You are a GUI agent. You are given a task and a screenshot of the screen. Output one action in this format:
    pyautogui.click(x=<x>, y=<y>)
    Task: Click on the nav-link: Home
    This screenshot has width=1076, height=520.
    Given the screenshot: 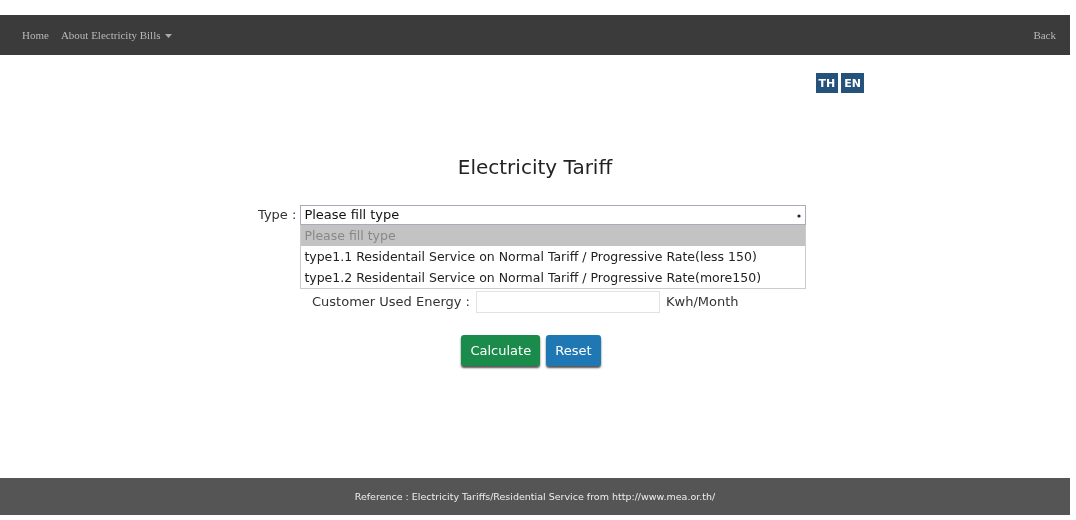 What is the action you would take?
    pyautogui.click(x=35, y=35)
    